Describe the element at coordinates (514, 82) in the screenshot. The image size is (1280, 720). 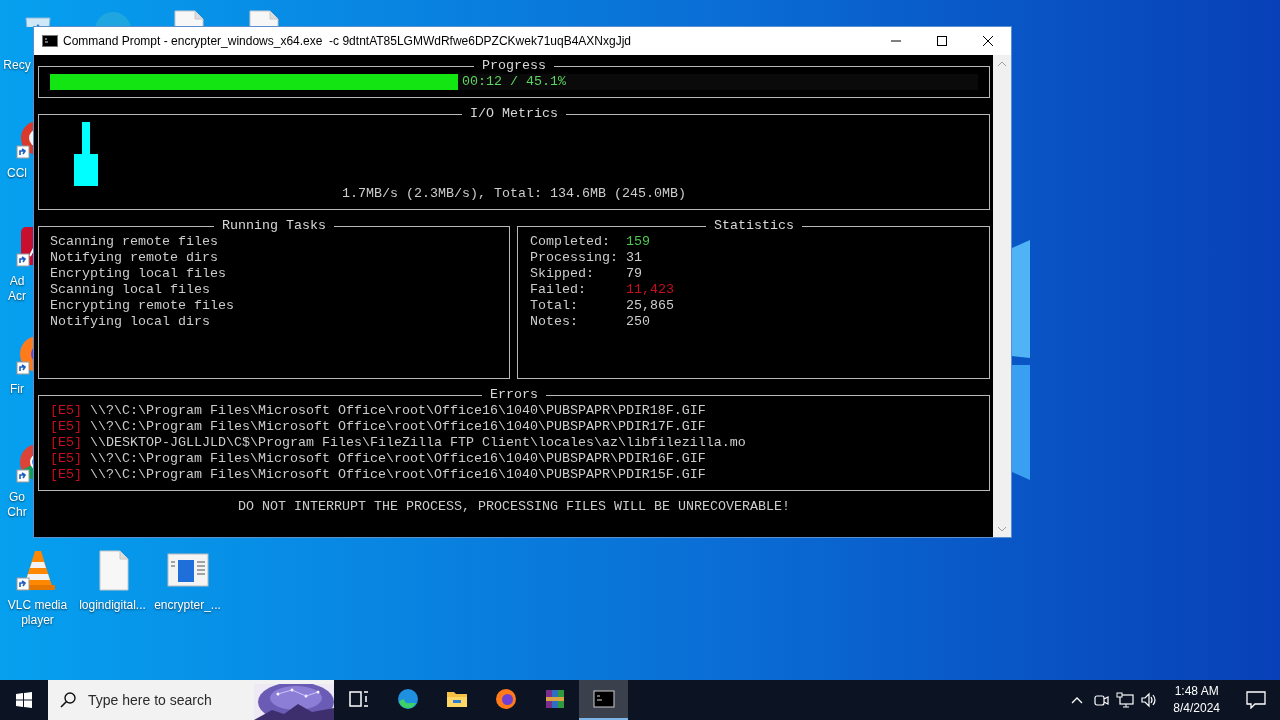
I see `progress-reading: 00:12 / 45.1%` at that location.